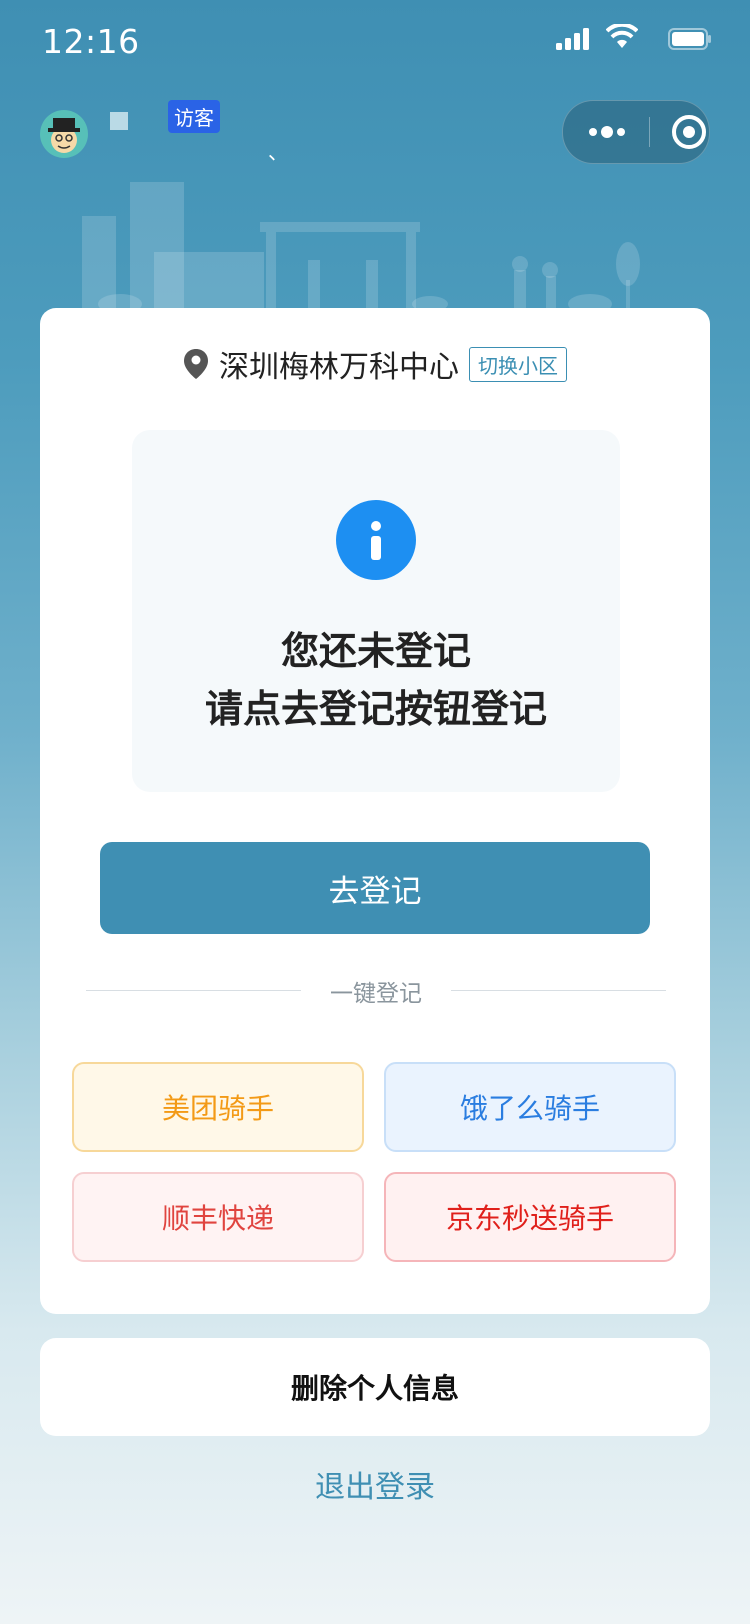  What do you see at coordinates (518, 364) in the screenshot?
I see `switch-community-button: 切换小区` at bounding box center [518, 364].